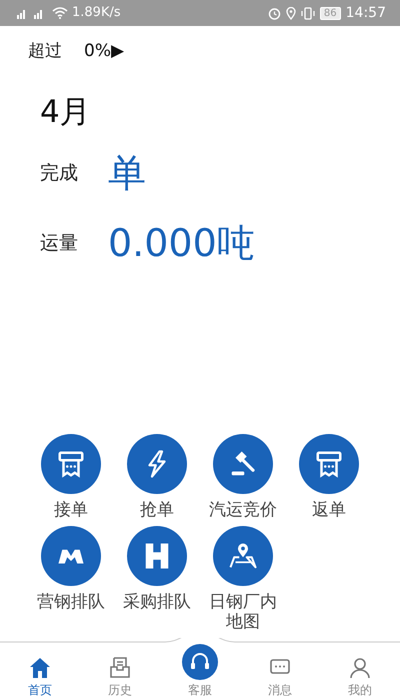 Image resolution: width=400 pixels, height=700 pixels. What do you see at coordinates (120, 668) in the screenshot?
I see `document-tray-icon` at bounding box center [120, 668].